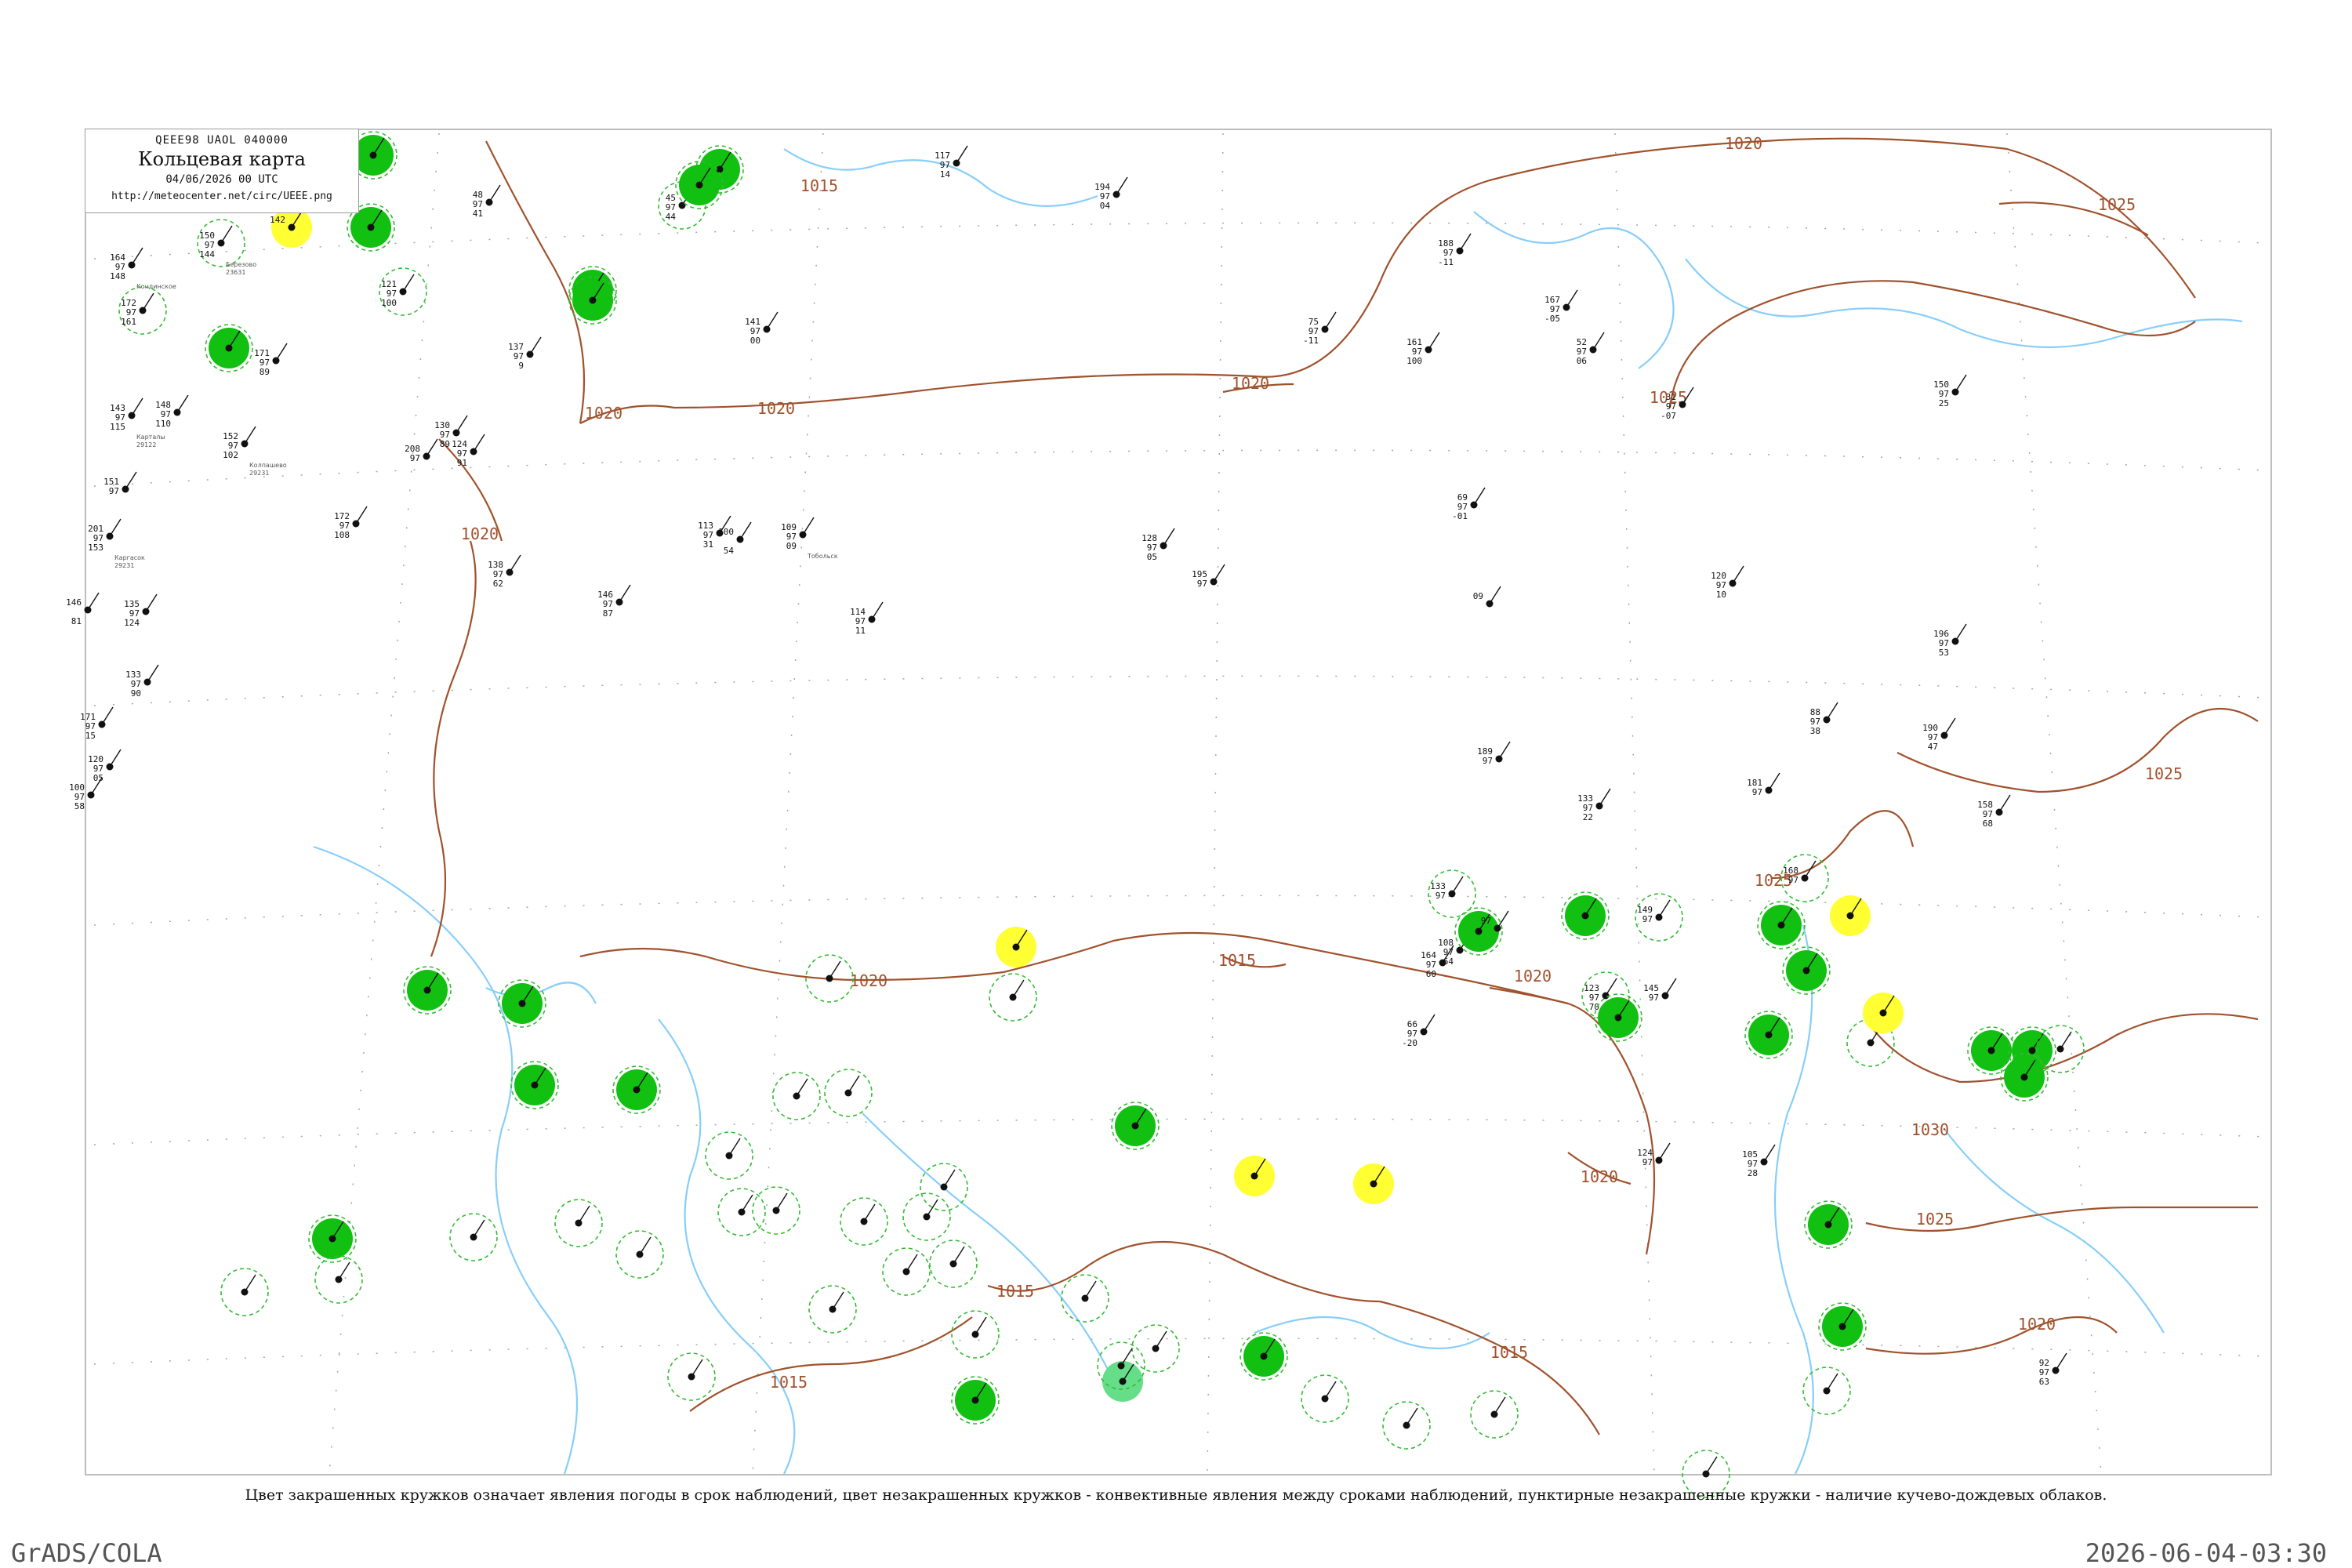 Image resolution: width=2352 pixels, height=1568 pixels. I want to click on station-marker: 15297102Колпашево29231, so click(255, 451).